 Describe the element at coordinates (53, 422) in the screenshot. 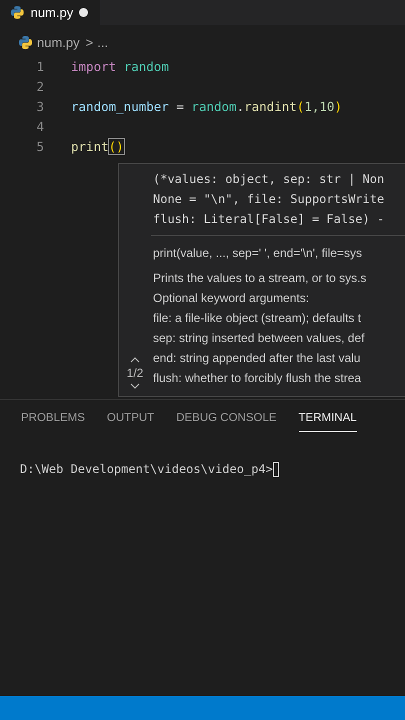

I see `panel-tab: PROBLEMS` at that location.